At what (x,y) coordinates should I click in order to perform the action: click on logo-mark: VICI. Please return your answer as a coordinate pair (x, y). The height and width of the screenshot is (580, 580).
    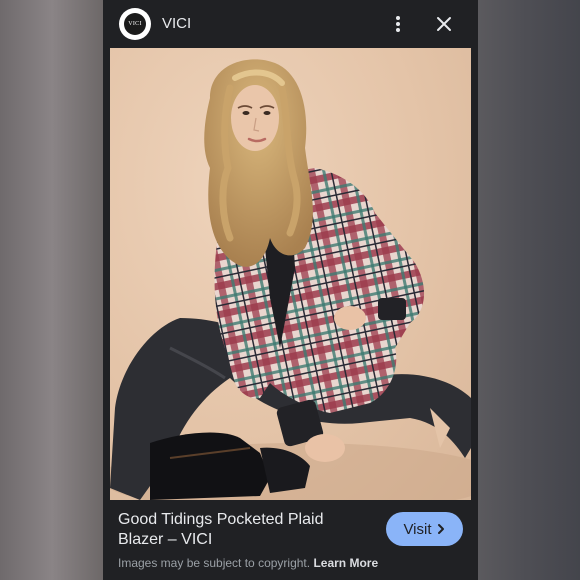
    Looking at the image, I should click on (135, 24).